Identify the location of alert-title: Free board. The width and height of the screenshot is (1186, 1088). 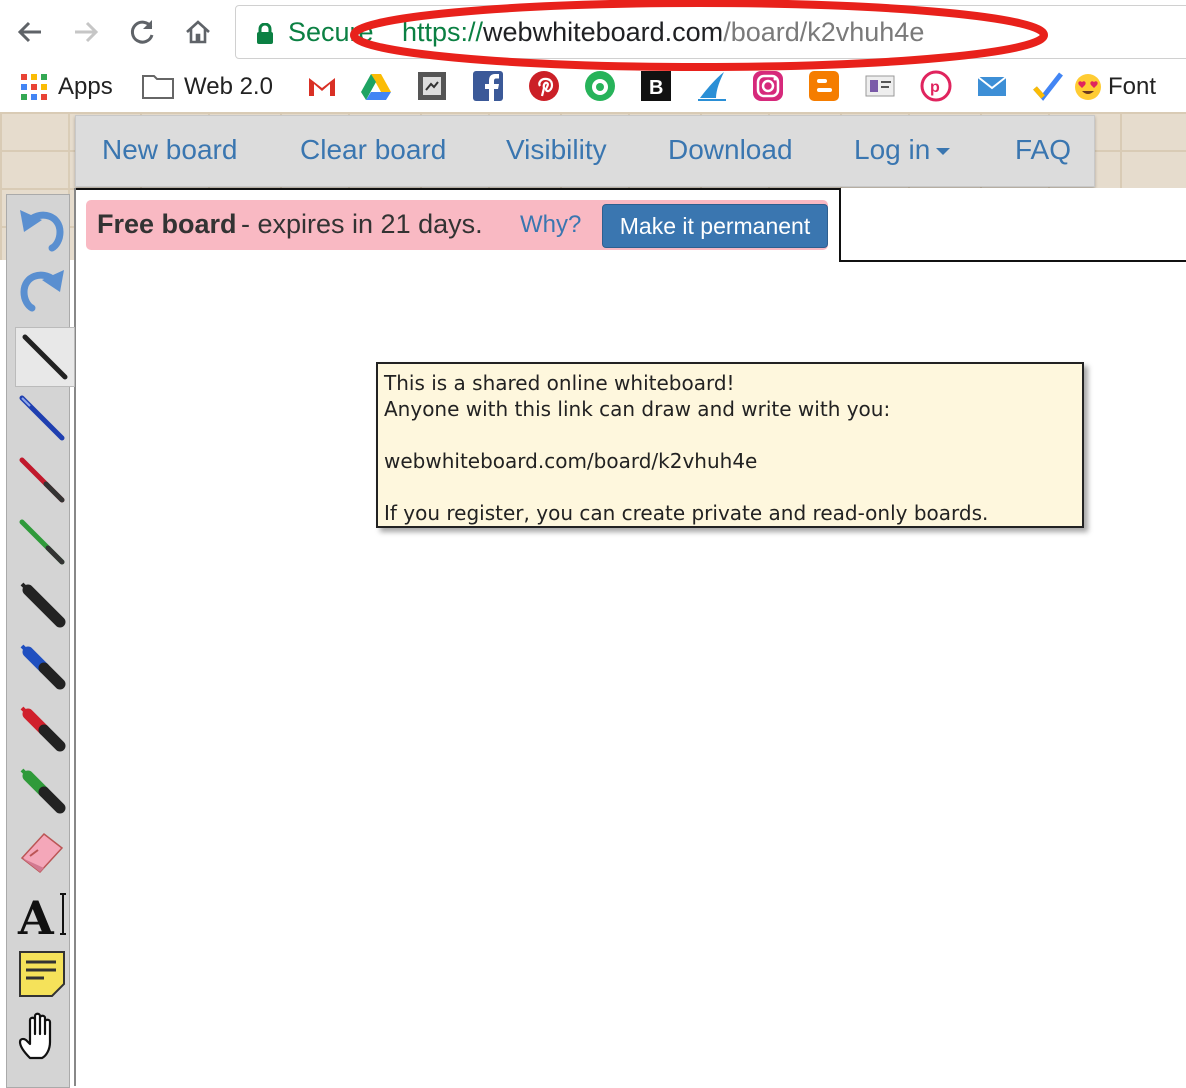
(167, 224).